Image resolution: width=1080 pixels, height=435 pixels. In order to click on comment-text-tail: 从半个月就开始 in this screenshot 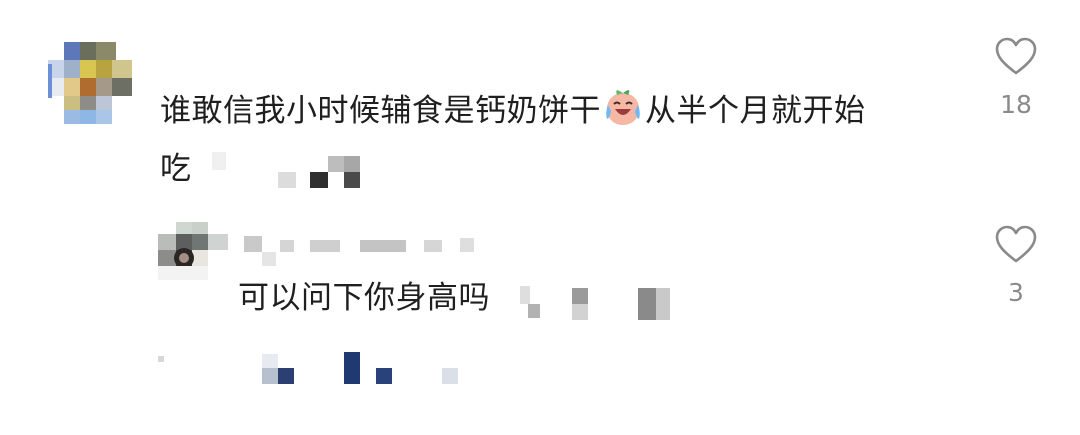, I will do `click(755, 111)`.